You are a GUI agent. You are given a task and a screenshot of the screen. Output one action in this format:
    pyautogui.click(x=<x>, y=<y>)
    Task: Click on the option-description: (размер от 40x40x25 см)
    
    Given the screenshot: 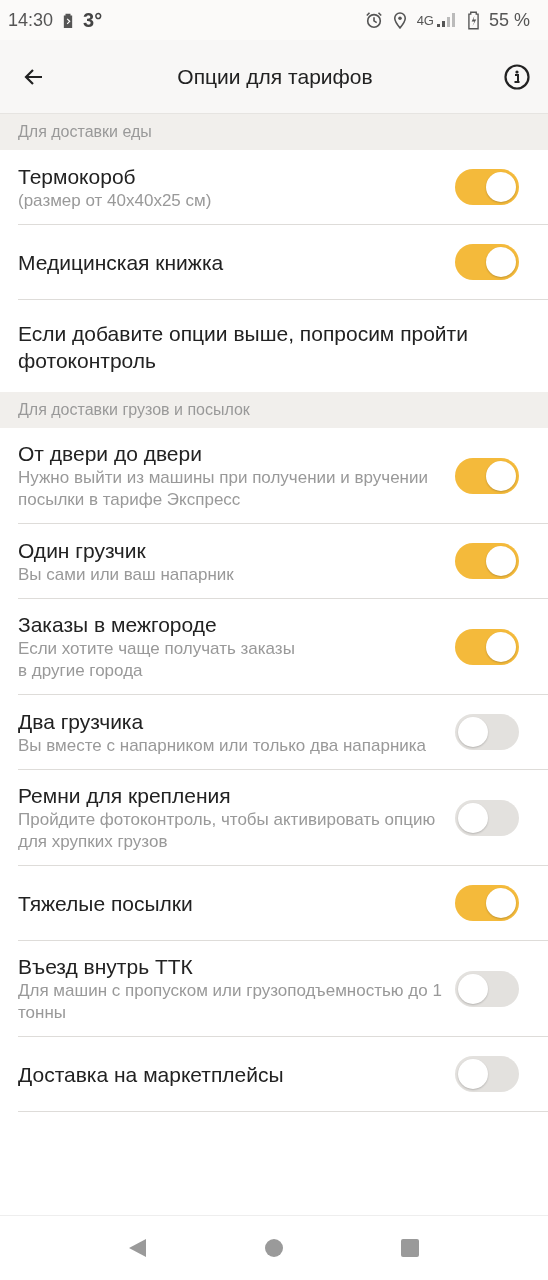 What is the action you would take?
    pyautogui.click(x=115, y=200)
    